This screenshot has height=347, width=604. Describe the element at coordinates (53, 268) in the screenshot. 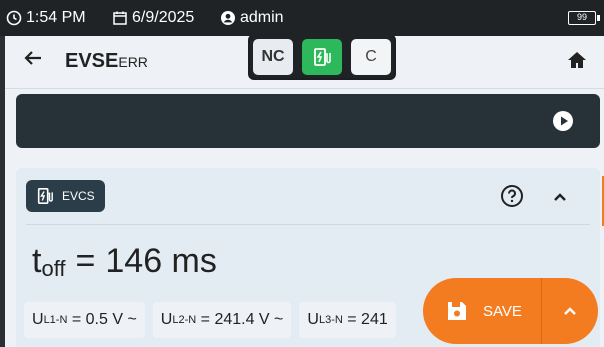

I see `toff-subscript: off` at that location.